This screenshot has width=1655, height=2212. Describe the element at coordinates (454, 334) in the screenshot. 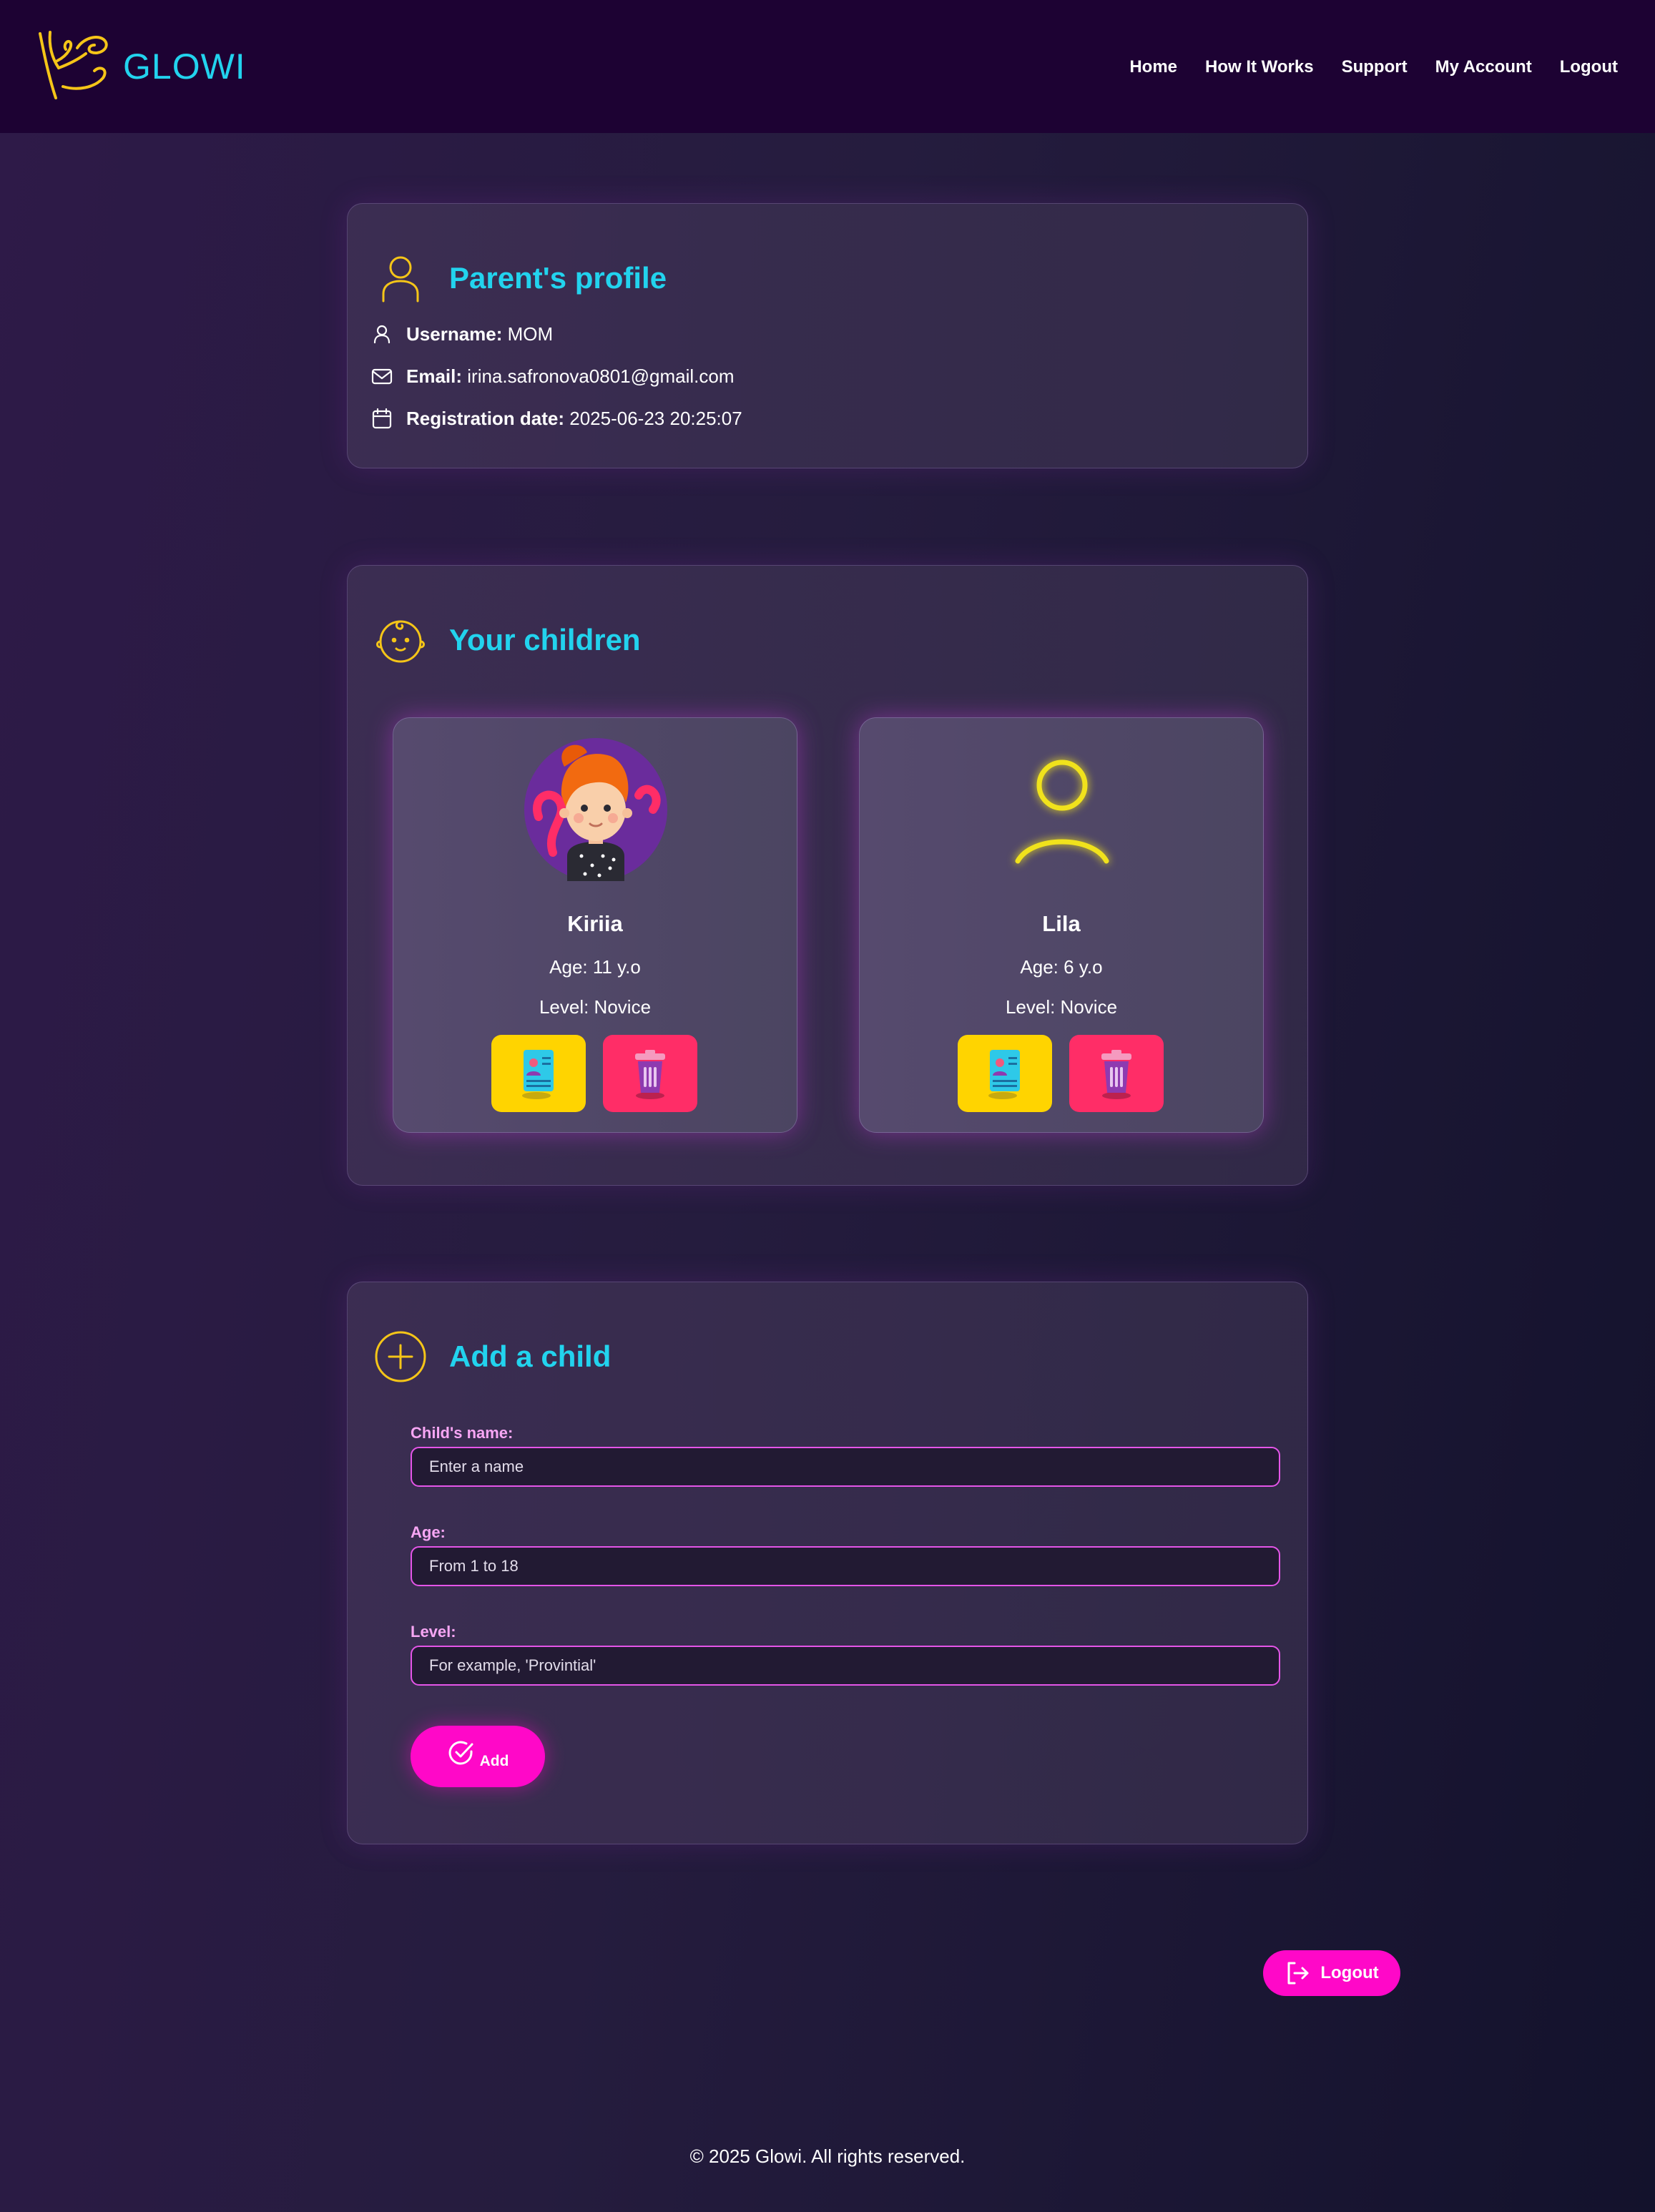

I see `username-label: Username:` at that location.